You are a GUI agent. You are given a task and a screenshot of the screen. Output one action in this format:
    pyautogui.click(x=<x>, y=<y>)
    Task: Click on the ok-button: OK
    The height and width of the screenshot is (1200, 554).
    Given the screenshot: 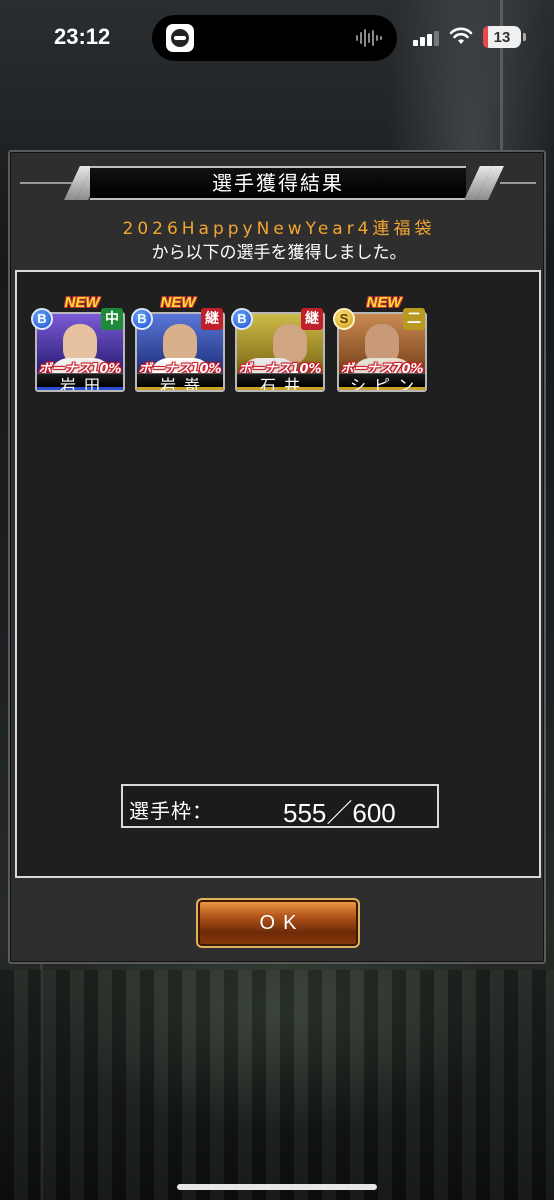 What is the action you would take?
    pyautogui.click(x=278, y=923)
    